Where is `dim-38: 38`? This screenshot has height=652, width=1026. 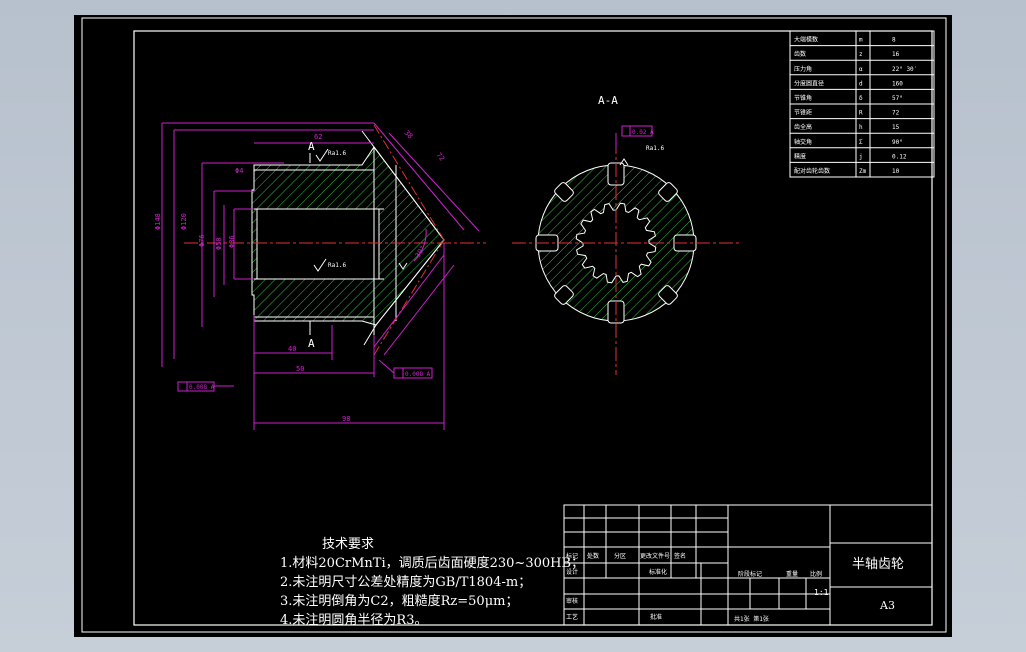
dim-38: 38 is located at coordinates (409, 135).